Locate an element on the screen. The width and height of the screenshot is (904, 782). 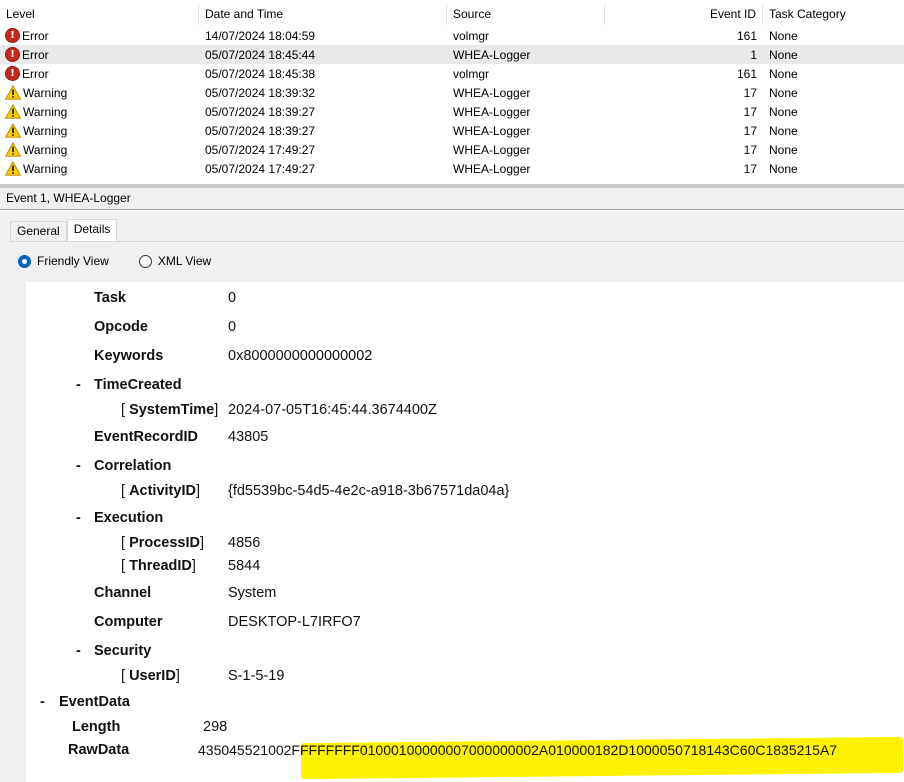
eventdata-collapse-toggle: - is located at coordinates (42, 702).